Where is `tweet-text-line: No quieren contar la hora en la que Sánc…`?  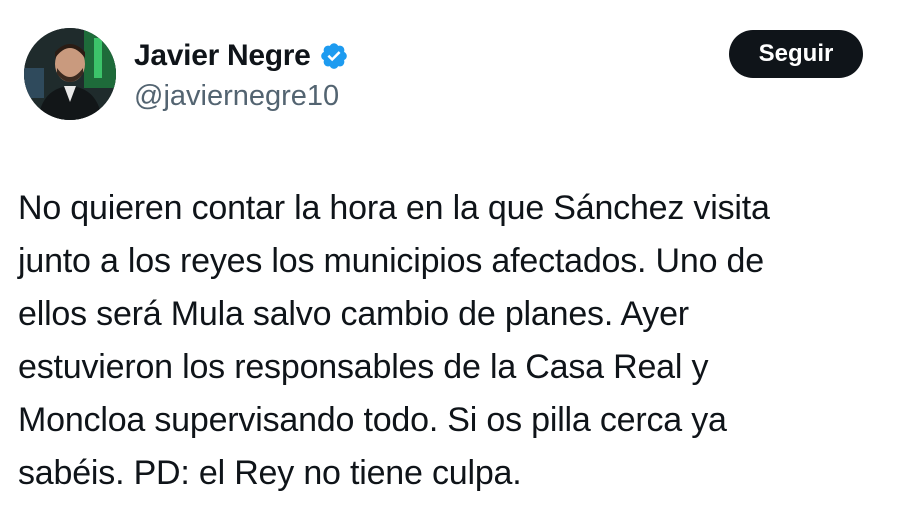 tweet-text-line: No quieren contar la hora en la que Sánc… is located at coordinates (394, 208).